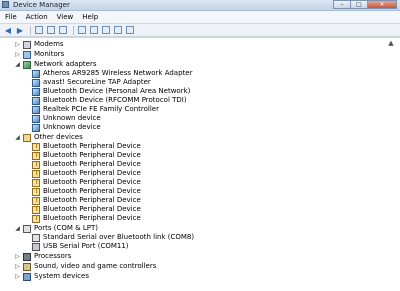 The image size is (400, 291). Describe the element at coordinates (359, 4) in the screenshot. I see `maximize-button: □` at that location.